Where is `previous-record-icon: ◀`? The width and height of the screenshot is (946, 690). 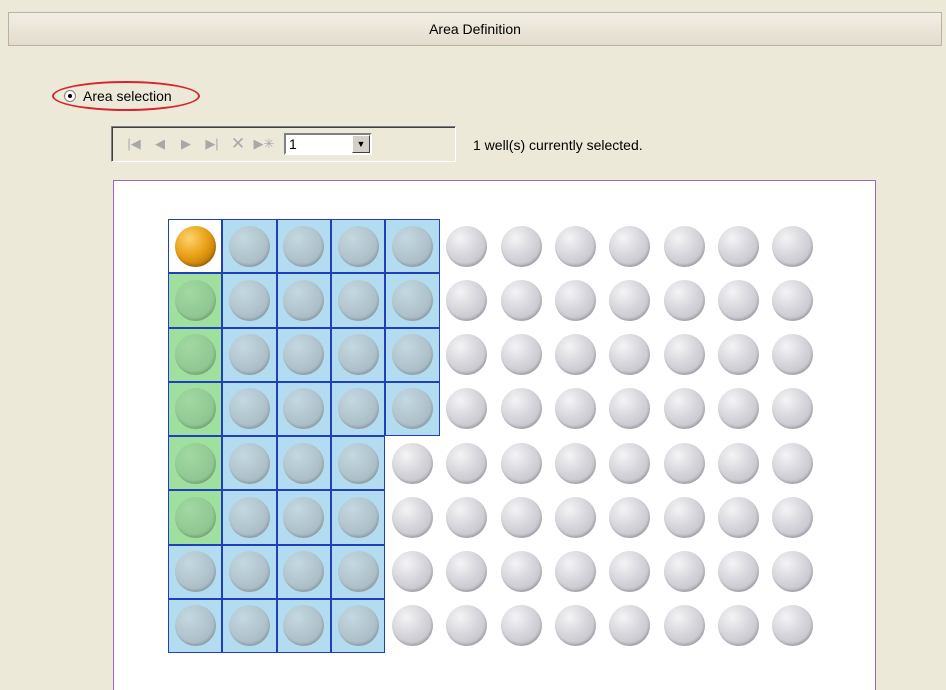
previous-record-icon: ◀ is located at coordinates (160, 144).